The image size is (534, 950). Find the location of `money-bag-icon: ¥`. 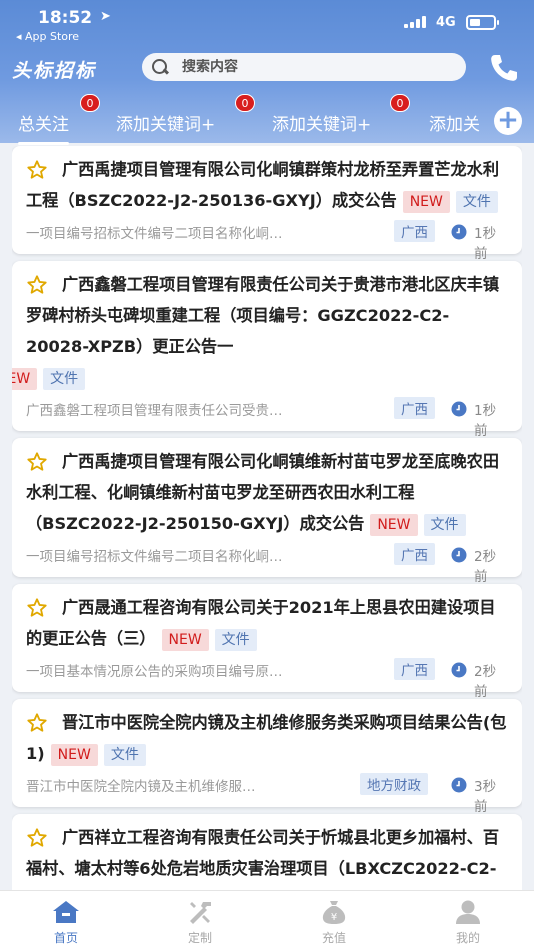

money-bag-icon: ¥ is located at coordinates (334, 912).